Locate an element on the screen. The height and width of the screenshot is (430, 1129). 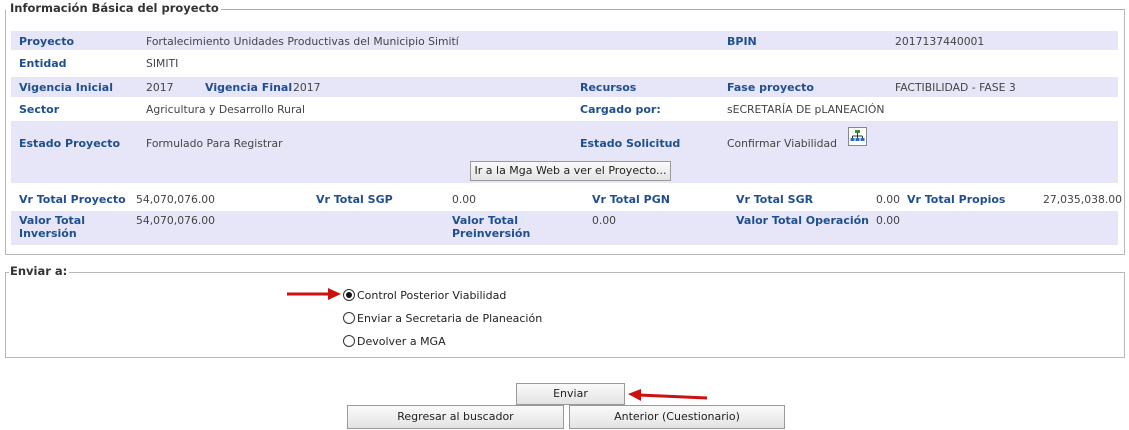
enviar-button: Enviar is located at coordinates (570, 394).